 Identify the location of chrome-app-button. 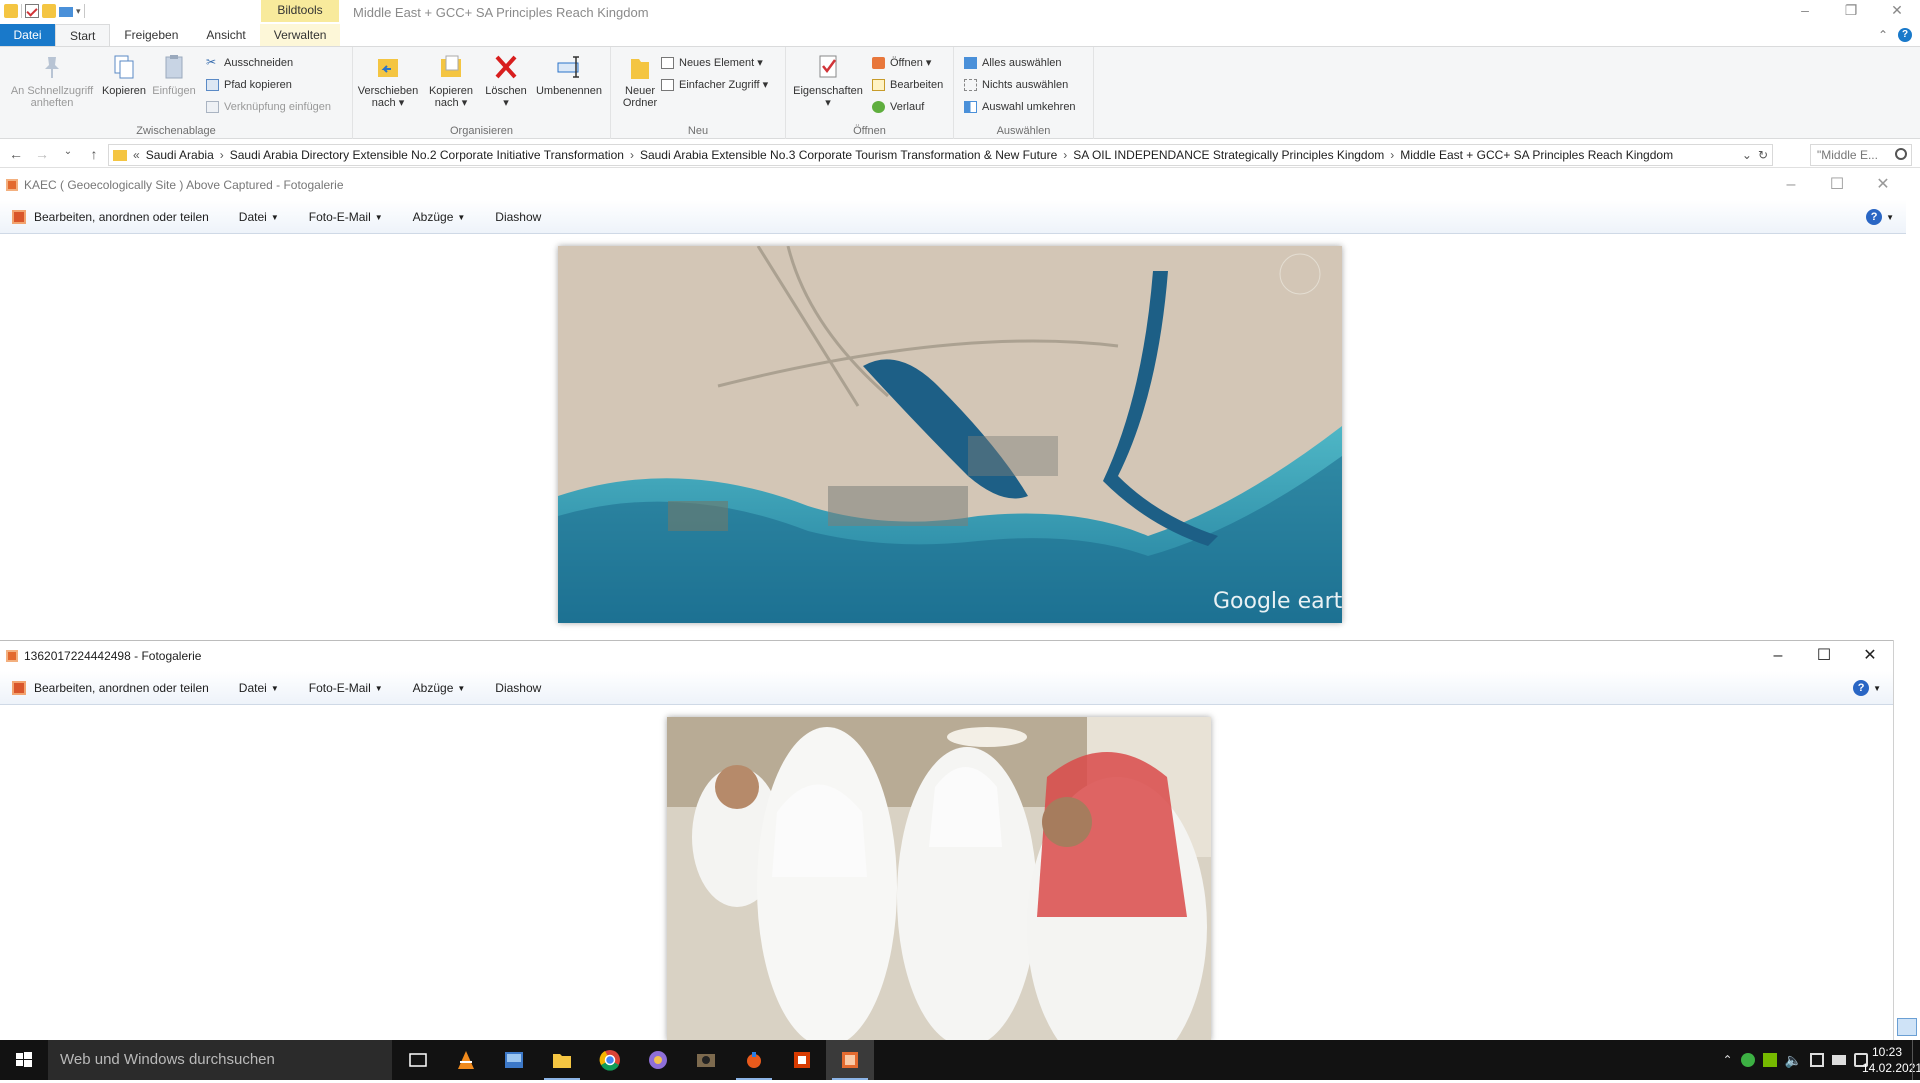
(610, 1060).